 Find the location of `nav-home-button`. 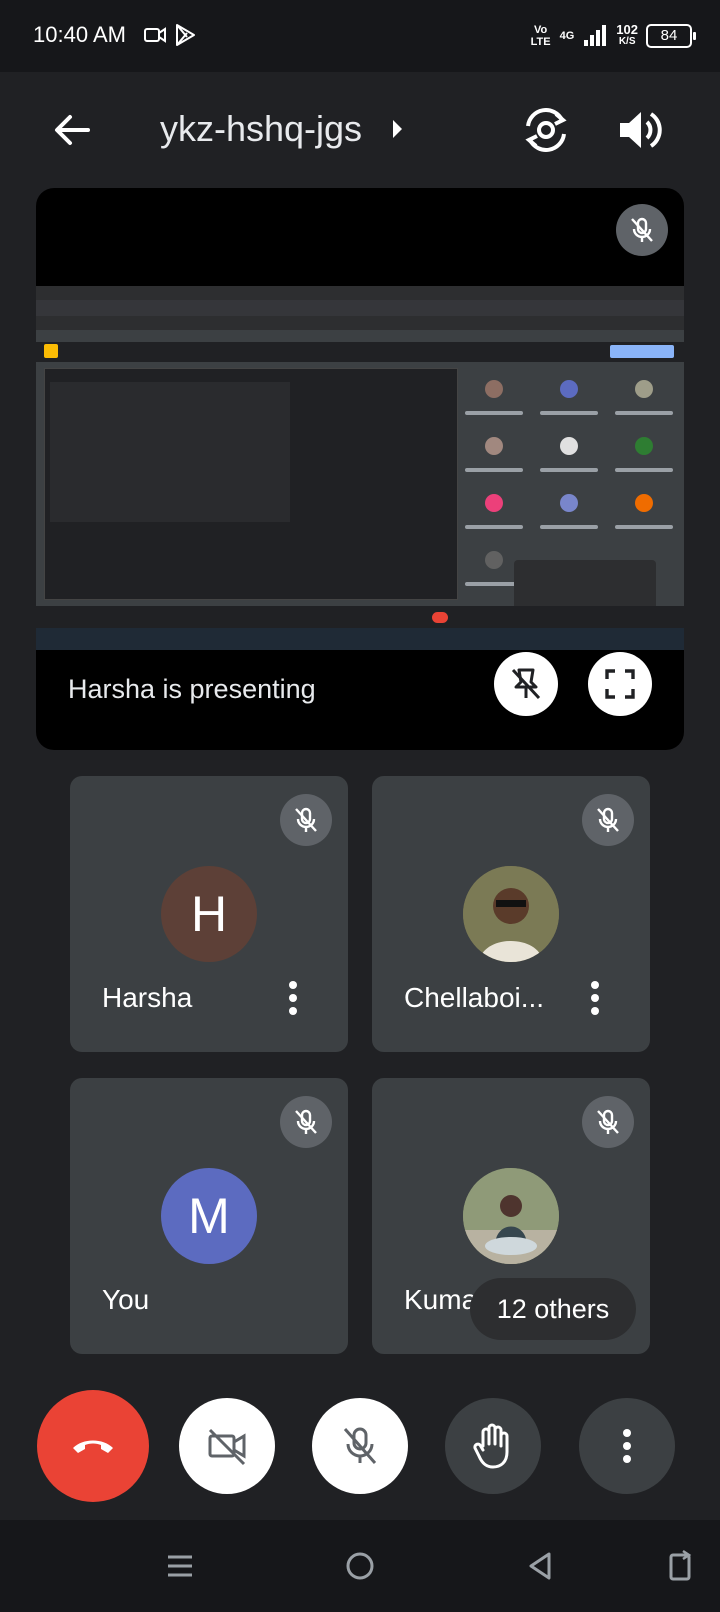

nav-home-button is located at coordinates (360, 1566).